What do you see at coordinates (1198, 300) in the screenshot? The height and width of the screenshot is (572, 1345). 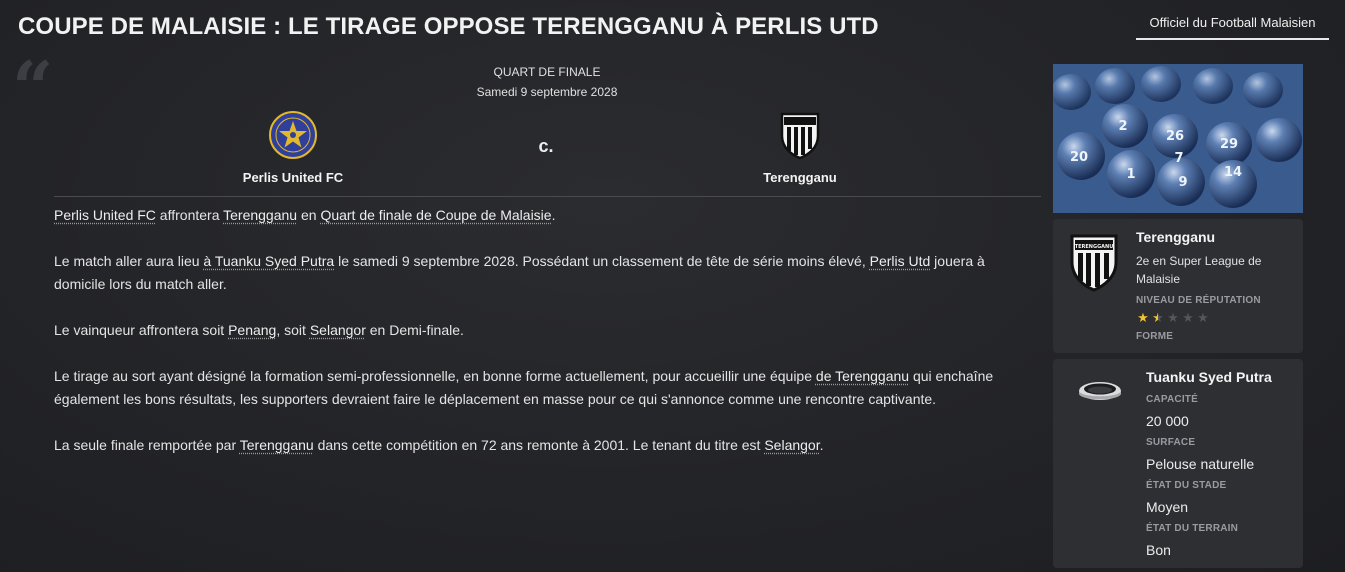 I see `reputation-label: NIVEAU DE RÉPUTATION` at bounding box center [1198, 300].